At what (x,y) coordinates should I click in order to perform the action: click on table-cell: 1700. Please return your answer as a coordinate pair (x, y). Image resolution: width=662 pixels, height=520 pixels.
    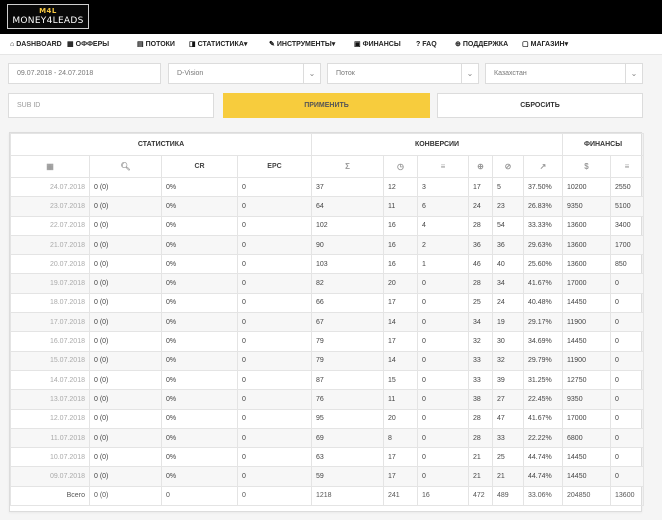
    Looking at the image, I should click on (627, 245).